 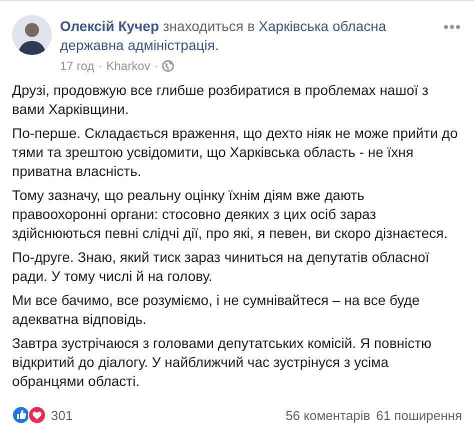 I want to click on comments-link: 56 коментарів, so click(x=328, y=415).